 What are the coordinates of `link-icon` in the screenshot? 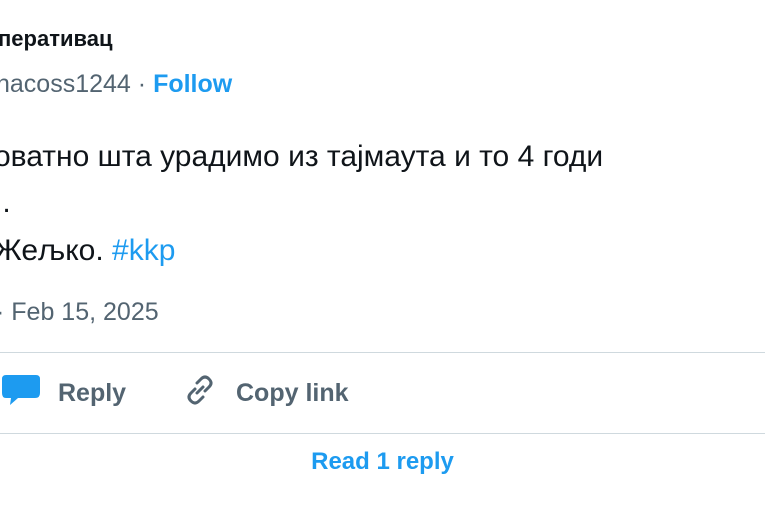 It's located at (200, 393).